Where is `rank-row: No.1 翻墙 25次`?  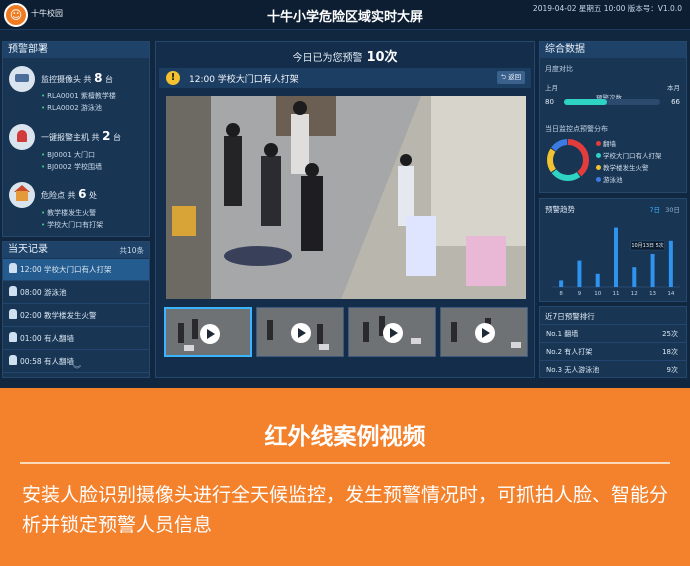
rank-row: No.1 翻墙 25次 is located at coordinates (613, 333).